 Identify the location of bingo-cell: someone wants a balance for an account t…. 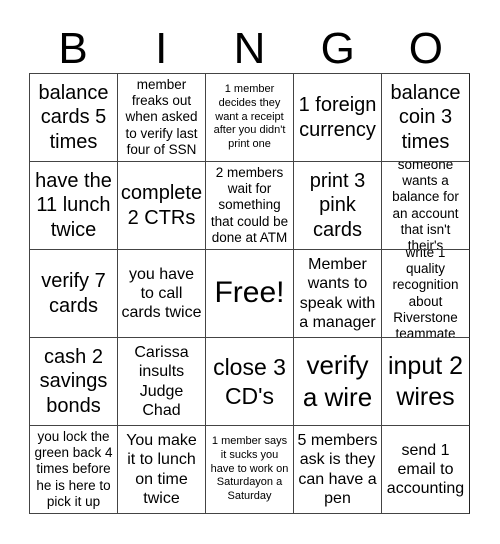
(426, 206).